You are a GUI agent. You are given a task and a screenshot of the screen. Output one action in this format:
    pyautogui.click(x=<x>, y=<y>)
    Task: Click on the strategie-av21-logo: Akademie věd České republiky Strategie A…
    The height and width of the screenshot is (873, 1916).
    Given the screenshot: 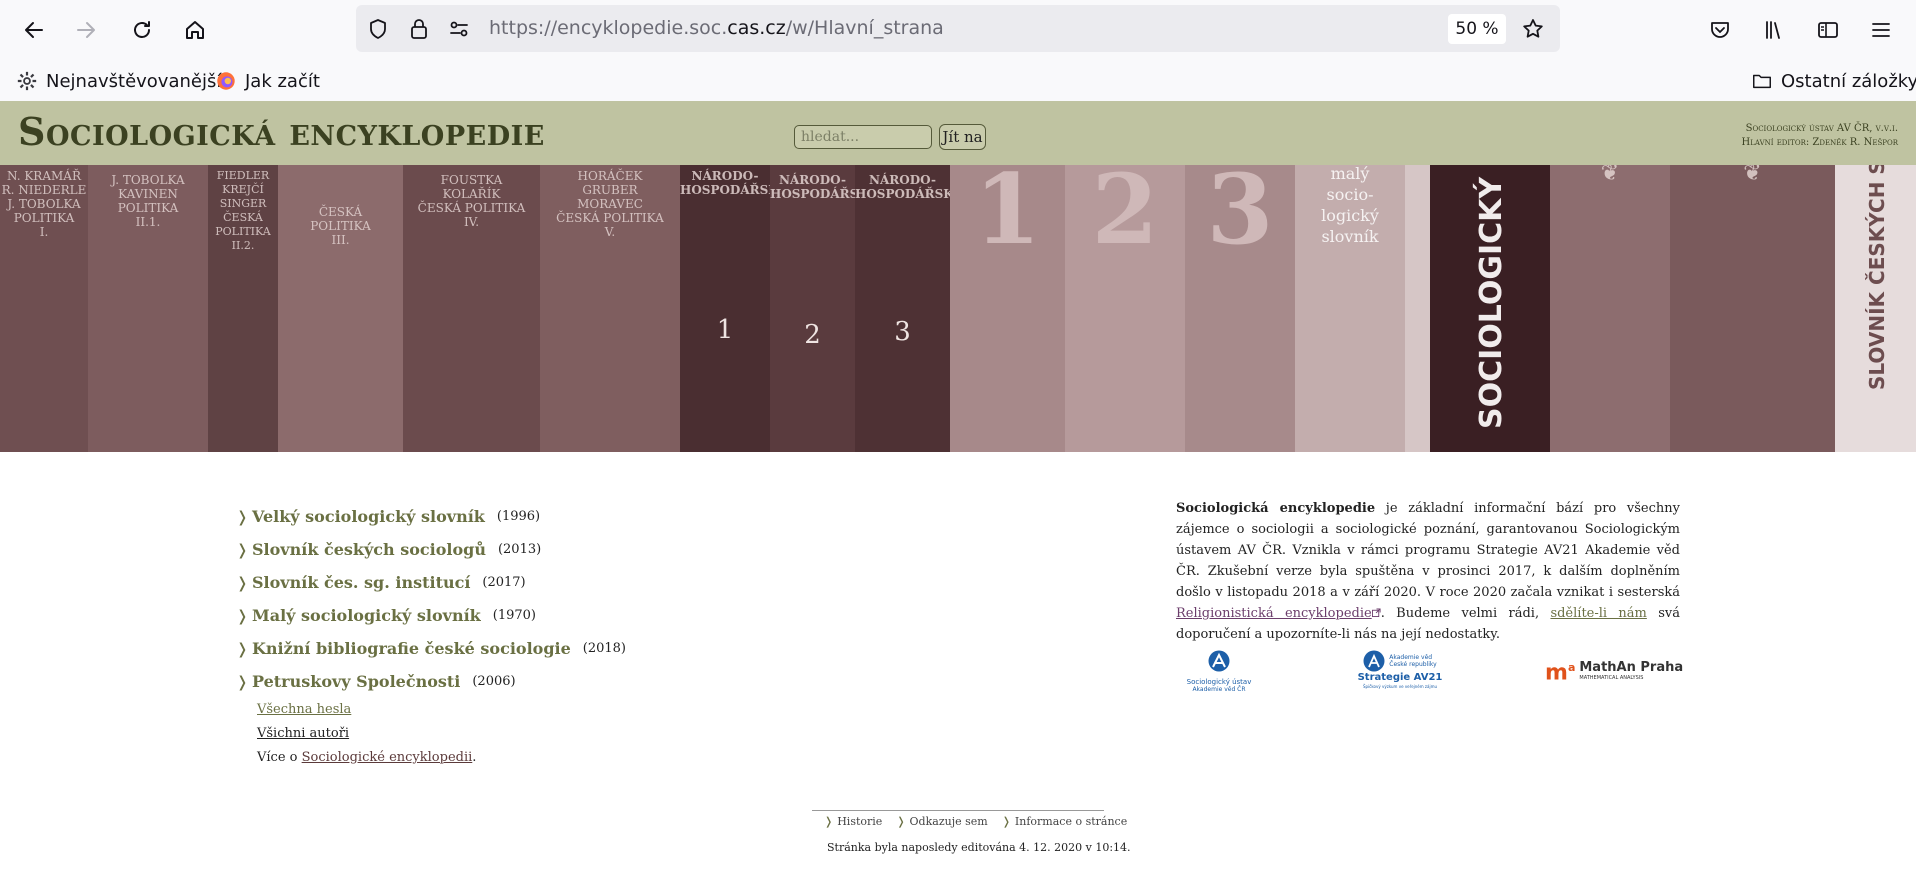 What is the action you would take?
    pyautogui.click(x=1400, y=669)
    